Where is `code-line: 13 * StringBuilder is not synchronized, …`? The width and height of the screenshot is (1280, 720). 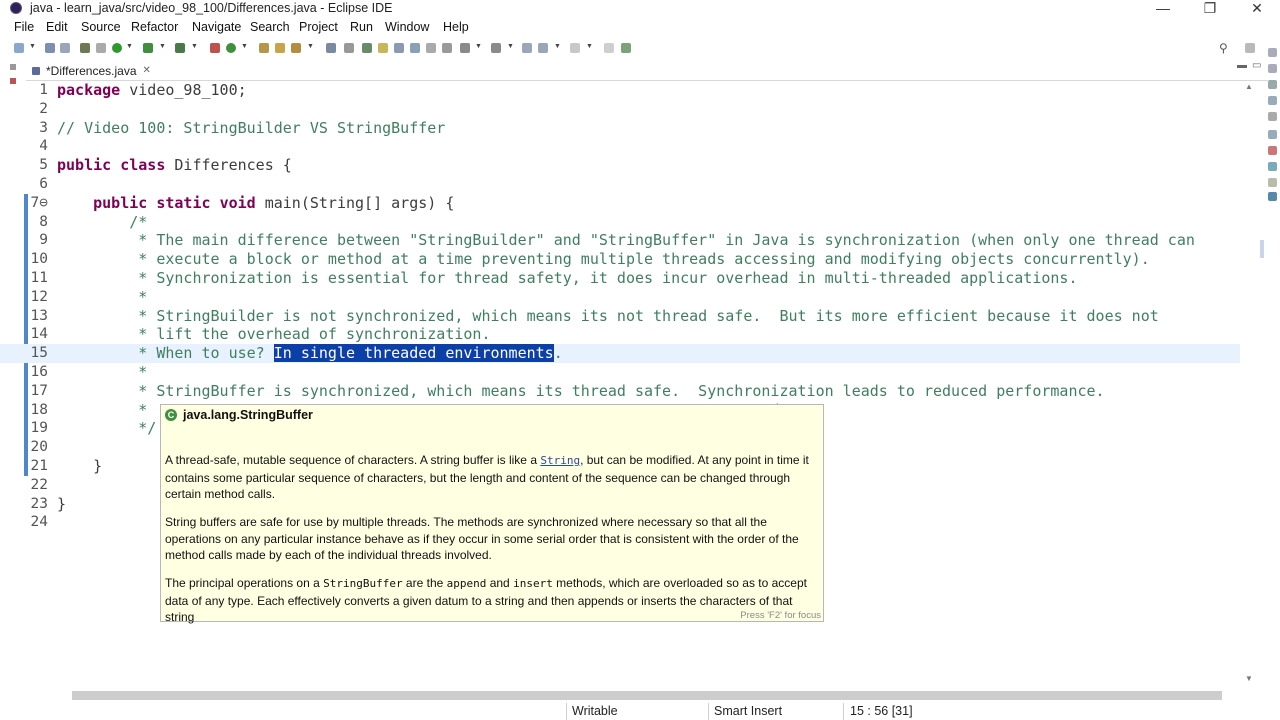 code-line: 13 * StringBuilder is not synchronized, … is located at coordinates (620, 316).